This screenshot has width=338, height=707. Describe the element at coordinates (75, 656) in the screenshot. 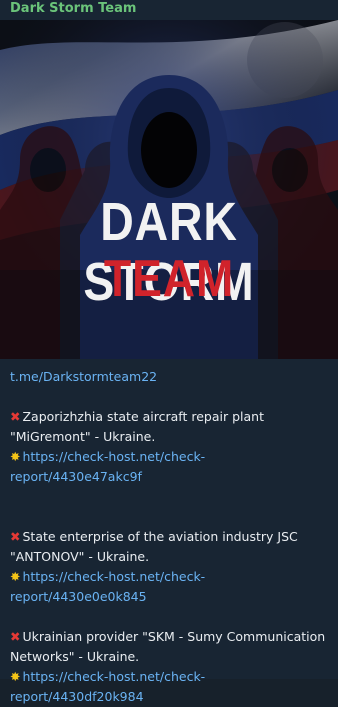

I see `post-target-cont: Networks" - Ukraine.` at that location.